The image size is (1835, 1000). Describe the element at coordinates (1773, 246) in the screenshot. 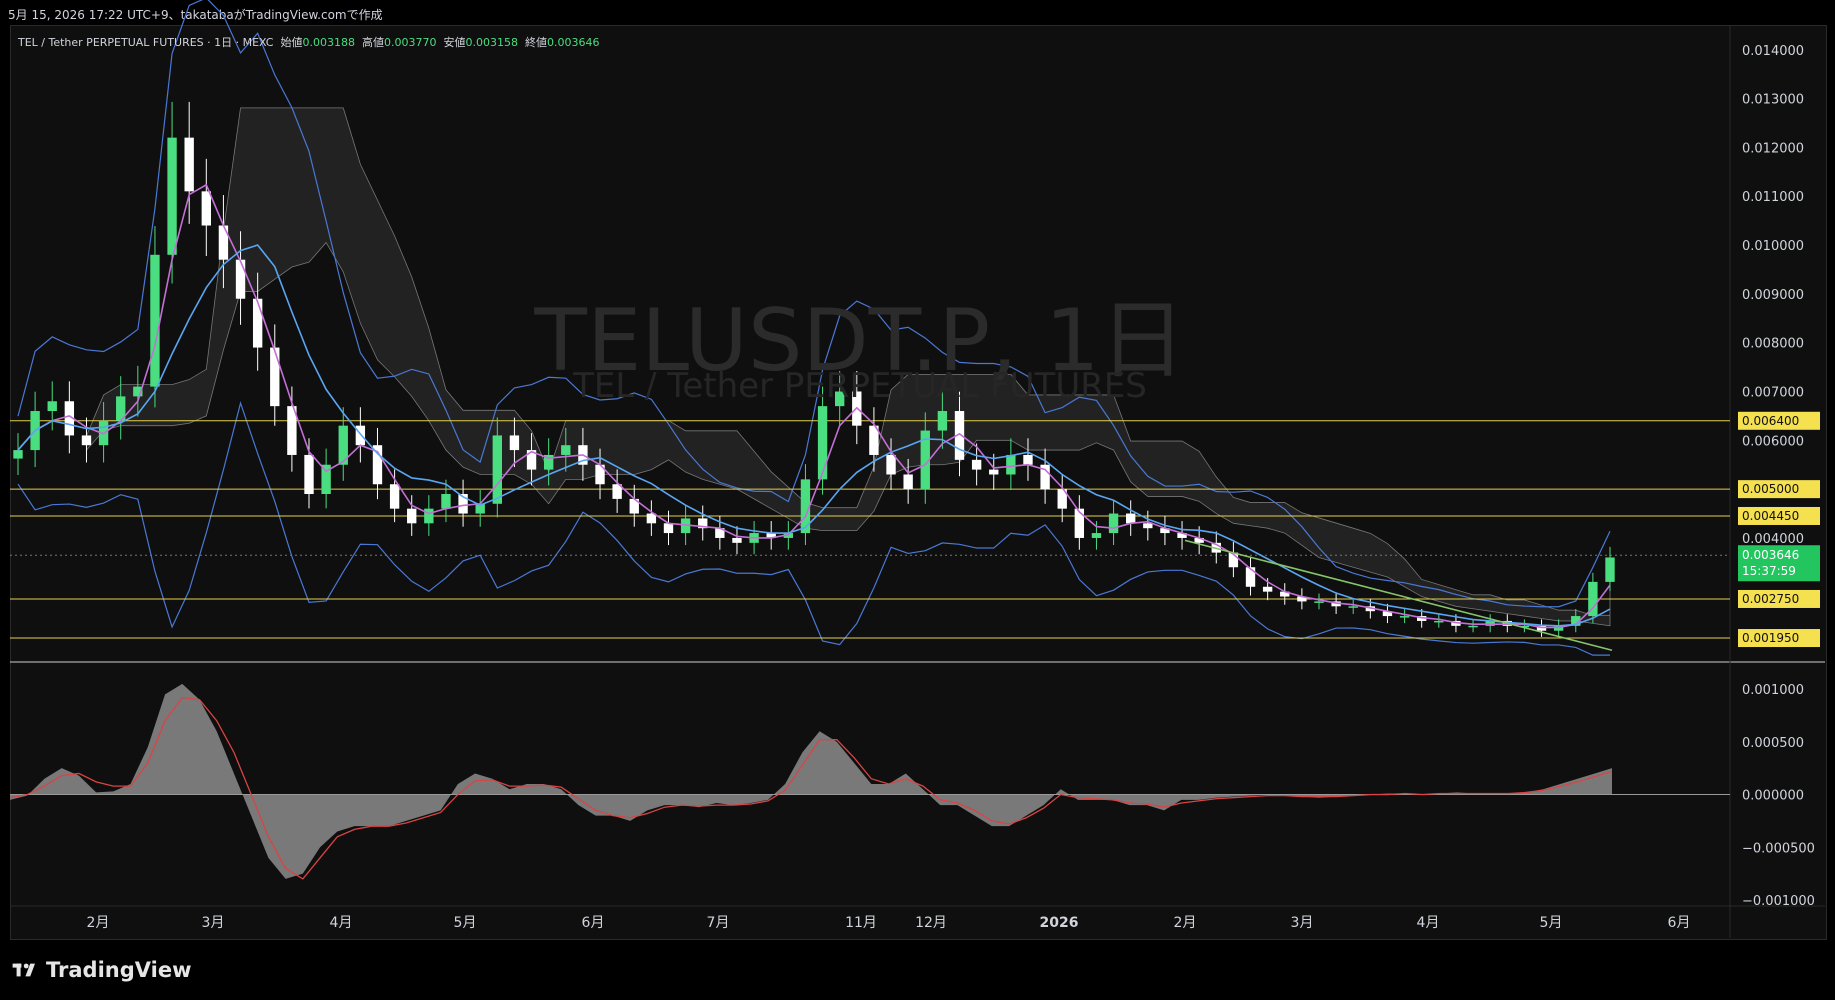

I see `price-tick-label: 0.010000` at that location.